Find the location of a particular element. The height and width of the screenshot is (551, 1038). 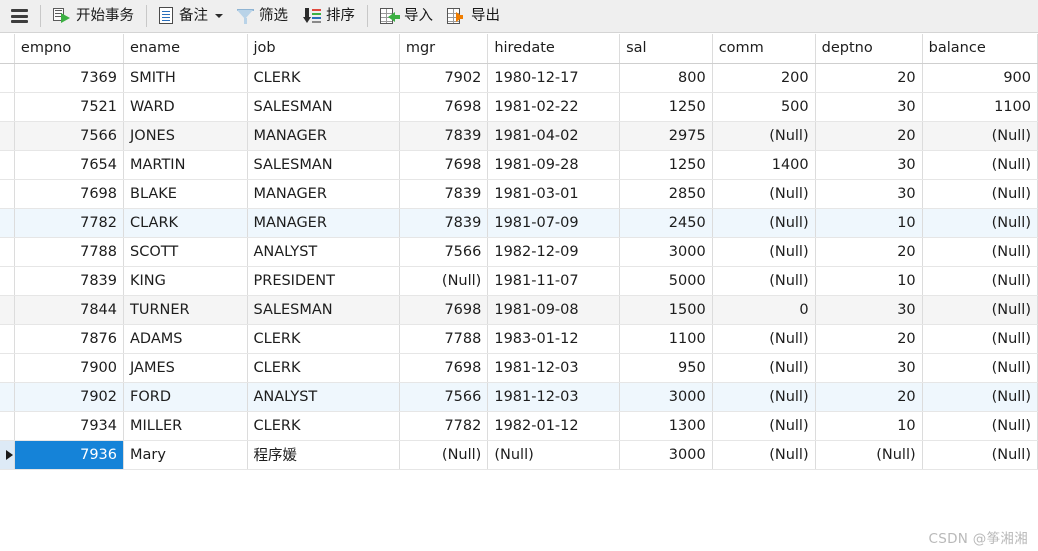

sort-button: 排序 is located at coordinates (328, 16).